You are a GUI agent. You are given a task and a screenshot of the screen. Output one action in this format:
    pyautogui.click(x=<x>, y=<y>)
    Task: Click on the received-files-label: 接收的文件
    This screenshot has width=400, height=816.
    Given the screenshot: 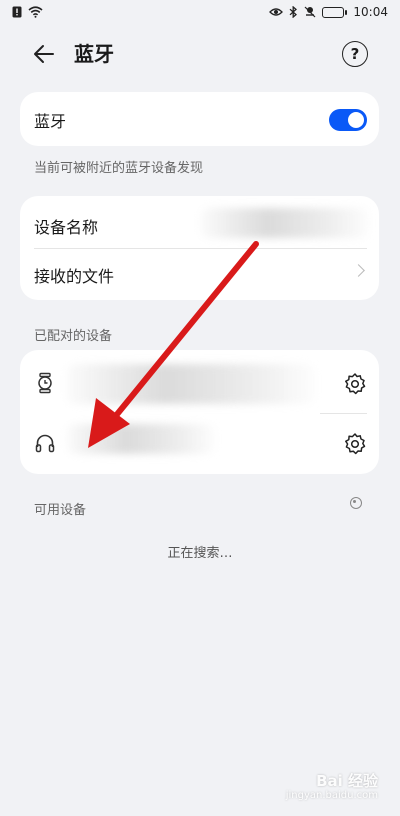 What is the action you would take?
    pyautogui.click(x=74, y=275)
    